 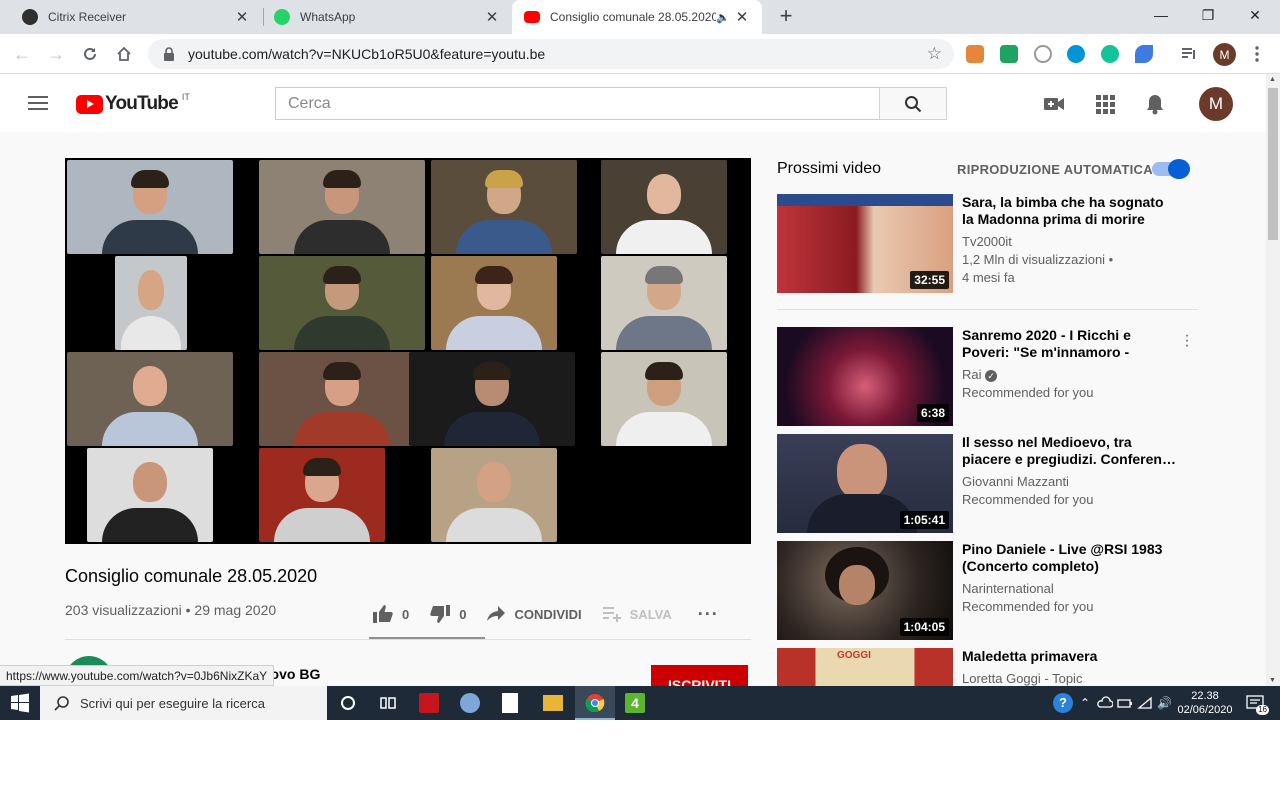 What do you see at coordinates (725, 17) in the screenshot?
I see `speaker-icon: 🔈` at bounding box center [725, 17].